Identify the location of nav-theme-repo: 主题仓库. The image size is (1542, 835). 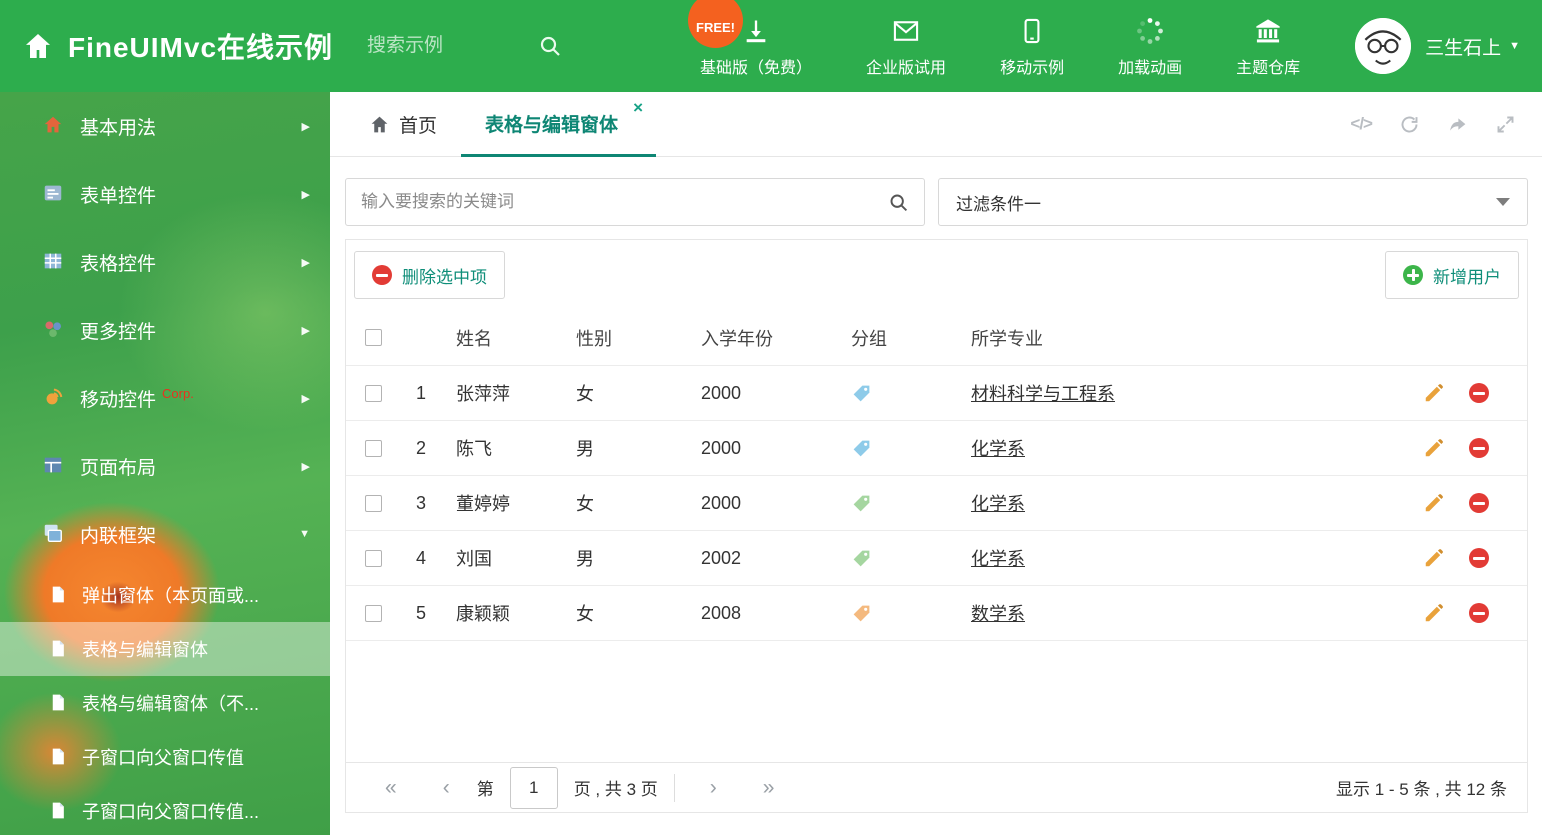
(1268, 46).